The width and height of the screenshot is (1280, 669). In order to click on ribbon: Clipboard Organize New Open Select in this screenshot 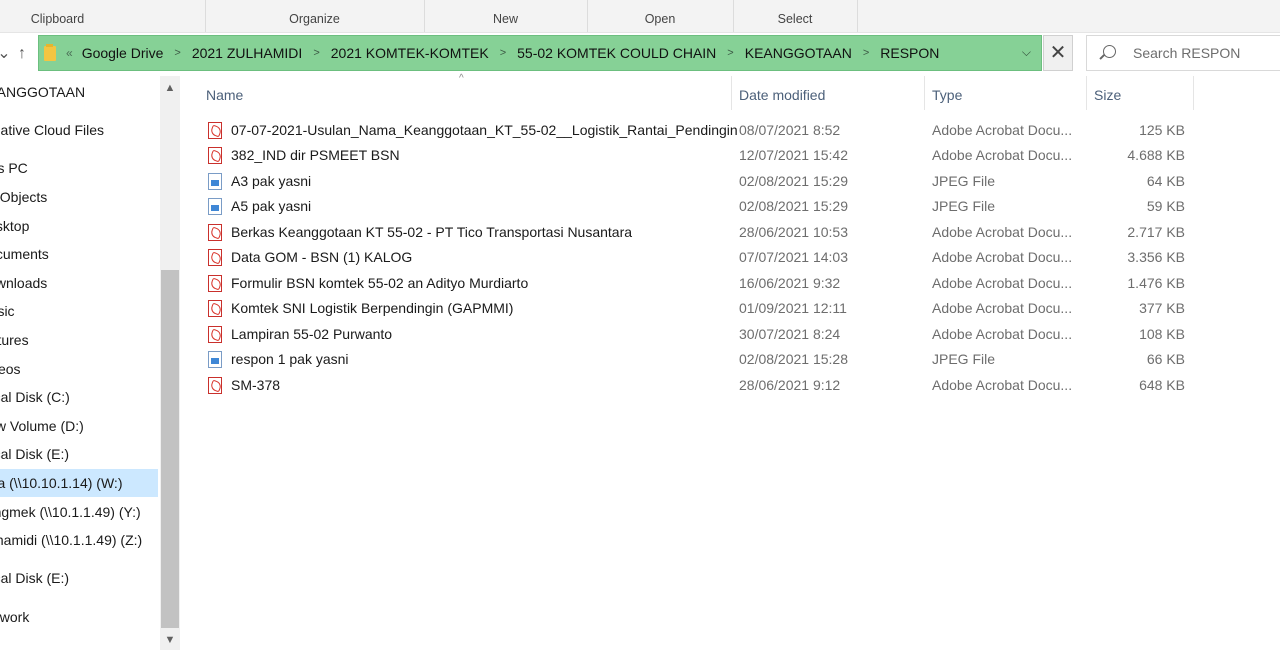, I will do `click(640, 16)`.